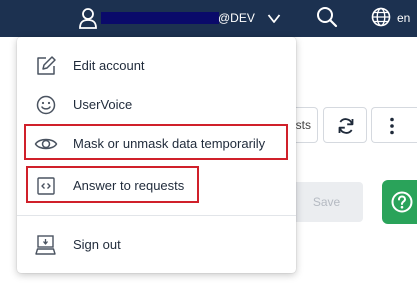 Image resolution: width=417 pixels, height=284 pixels. I want to click on chevron-down-icon, so click(274, 18).